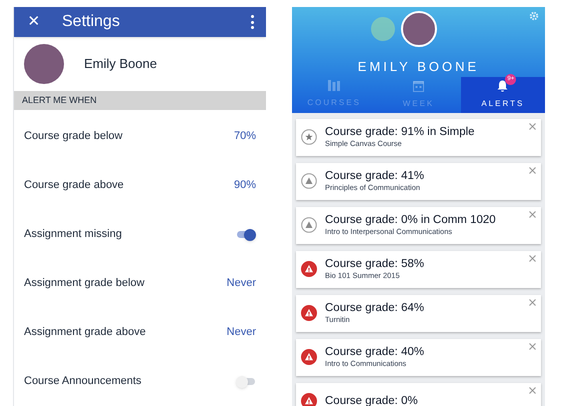 Image resolution: width=561 pixels, height=406 pixels. Describe the element at coordinates (91, 22) in the screenshot. I see `settings-title: Settings` at that location.